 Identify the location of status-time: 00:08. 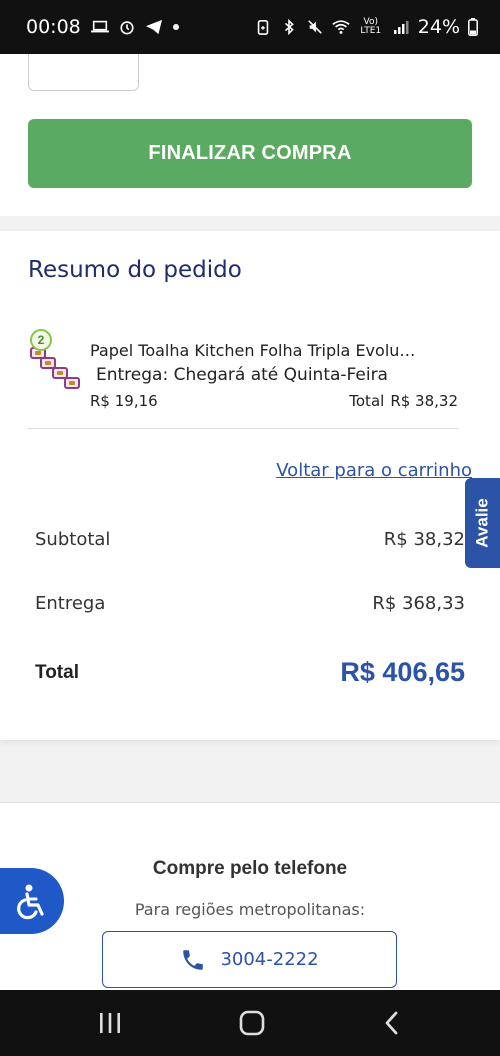
(53, 27).